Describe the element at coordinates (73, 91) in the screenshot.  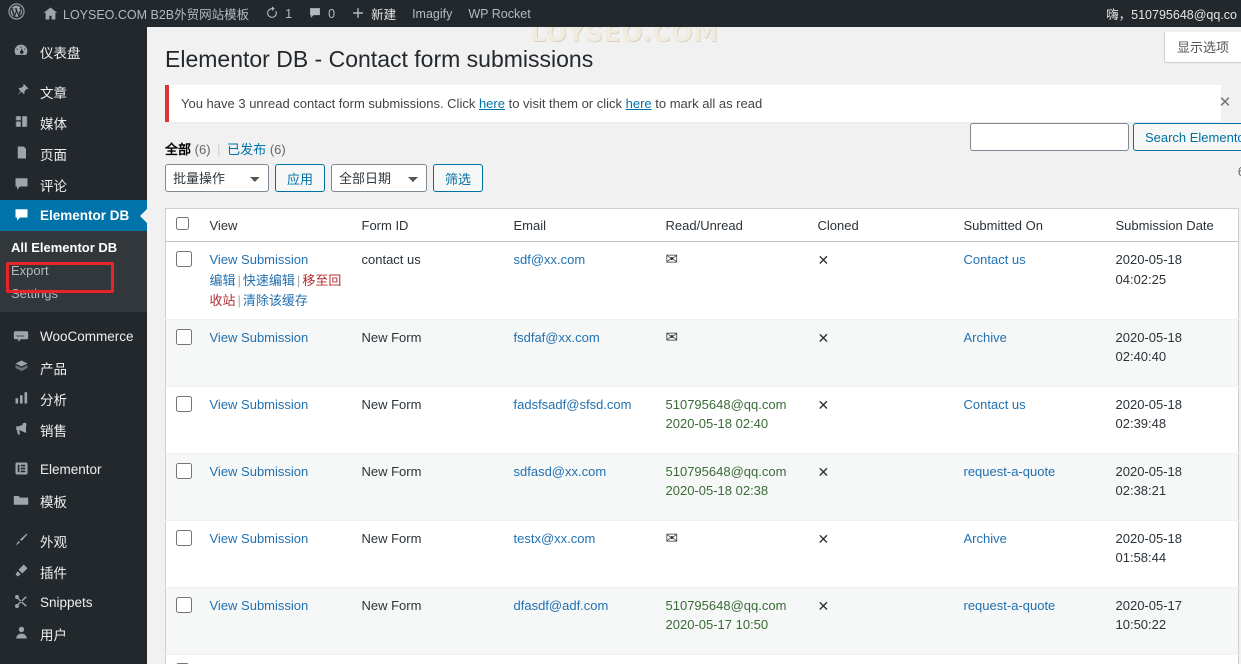
I see `sidebar-item-posts: 文章` at that location.